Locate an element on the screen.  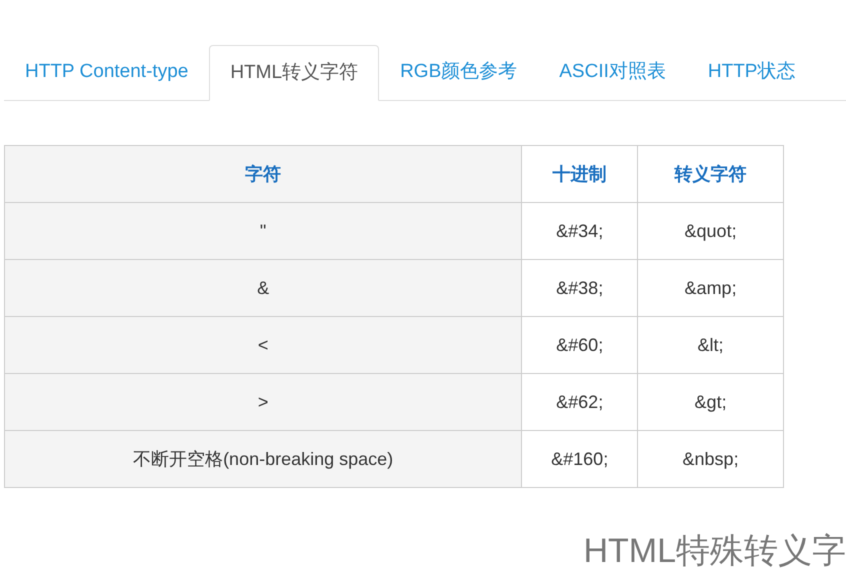
table-cell: &#160; is located at coordinates (580, 459).